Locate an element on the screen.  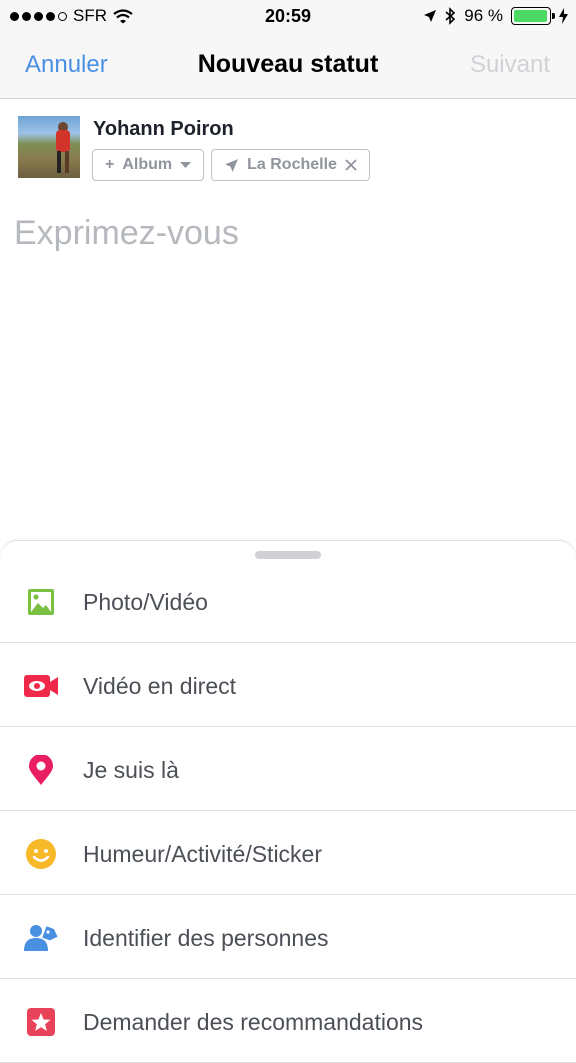
option-check-in: Je suis là is located at coordinates (288, 769).